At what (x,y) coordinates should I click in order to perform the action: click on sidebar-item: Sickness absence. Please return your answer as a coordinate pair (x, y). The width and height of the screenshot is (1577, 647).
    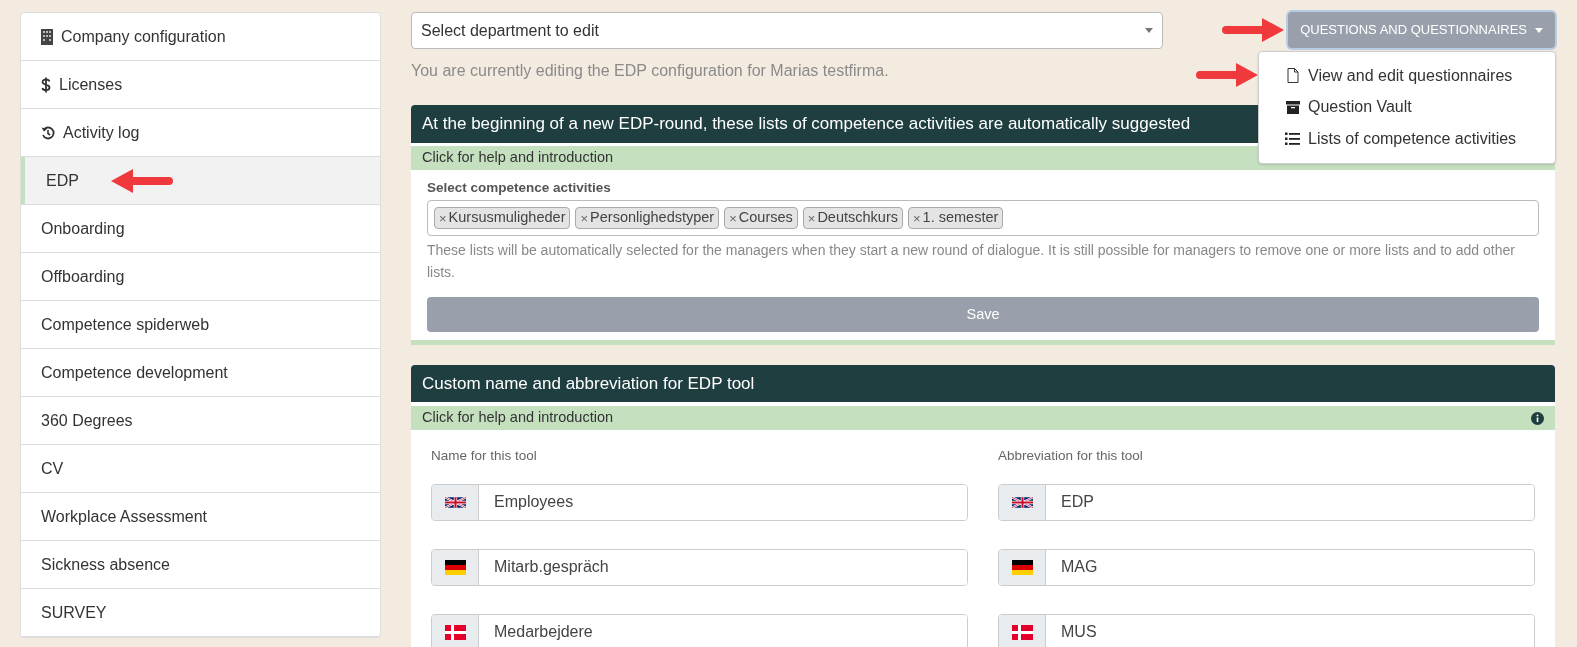
    Looking at the image, I should click on (200, 565).